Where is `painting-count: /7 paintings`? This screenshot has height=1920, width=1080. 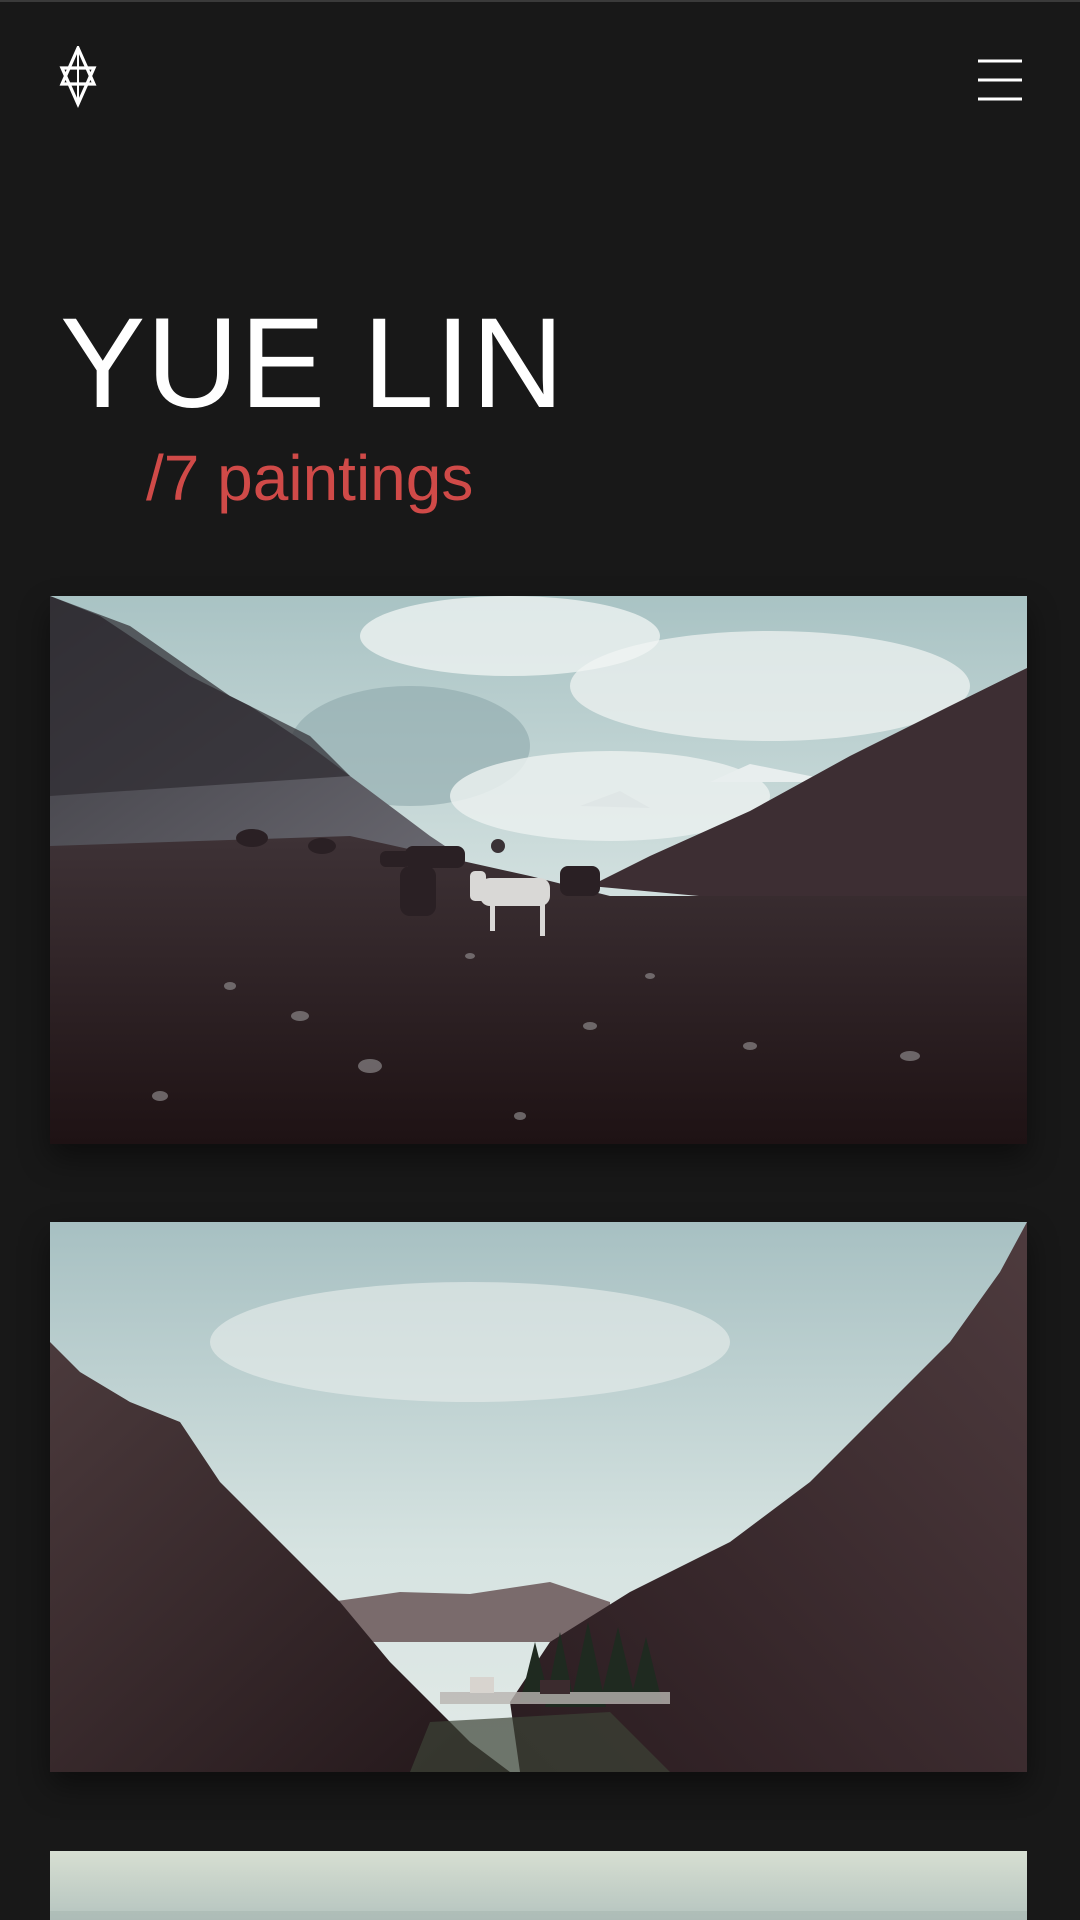
painting-count: /7 paintings is located at coordinates (310, 478).